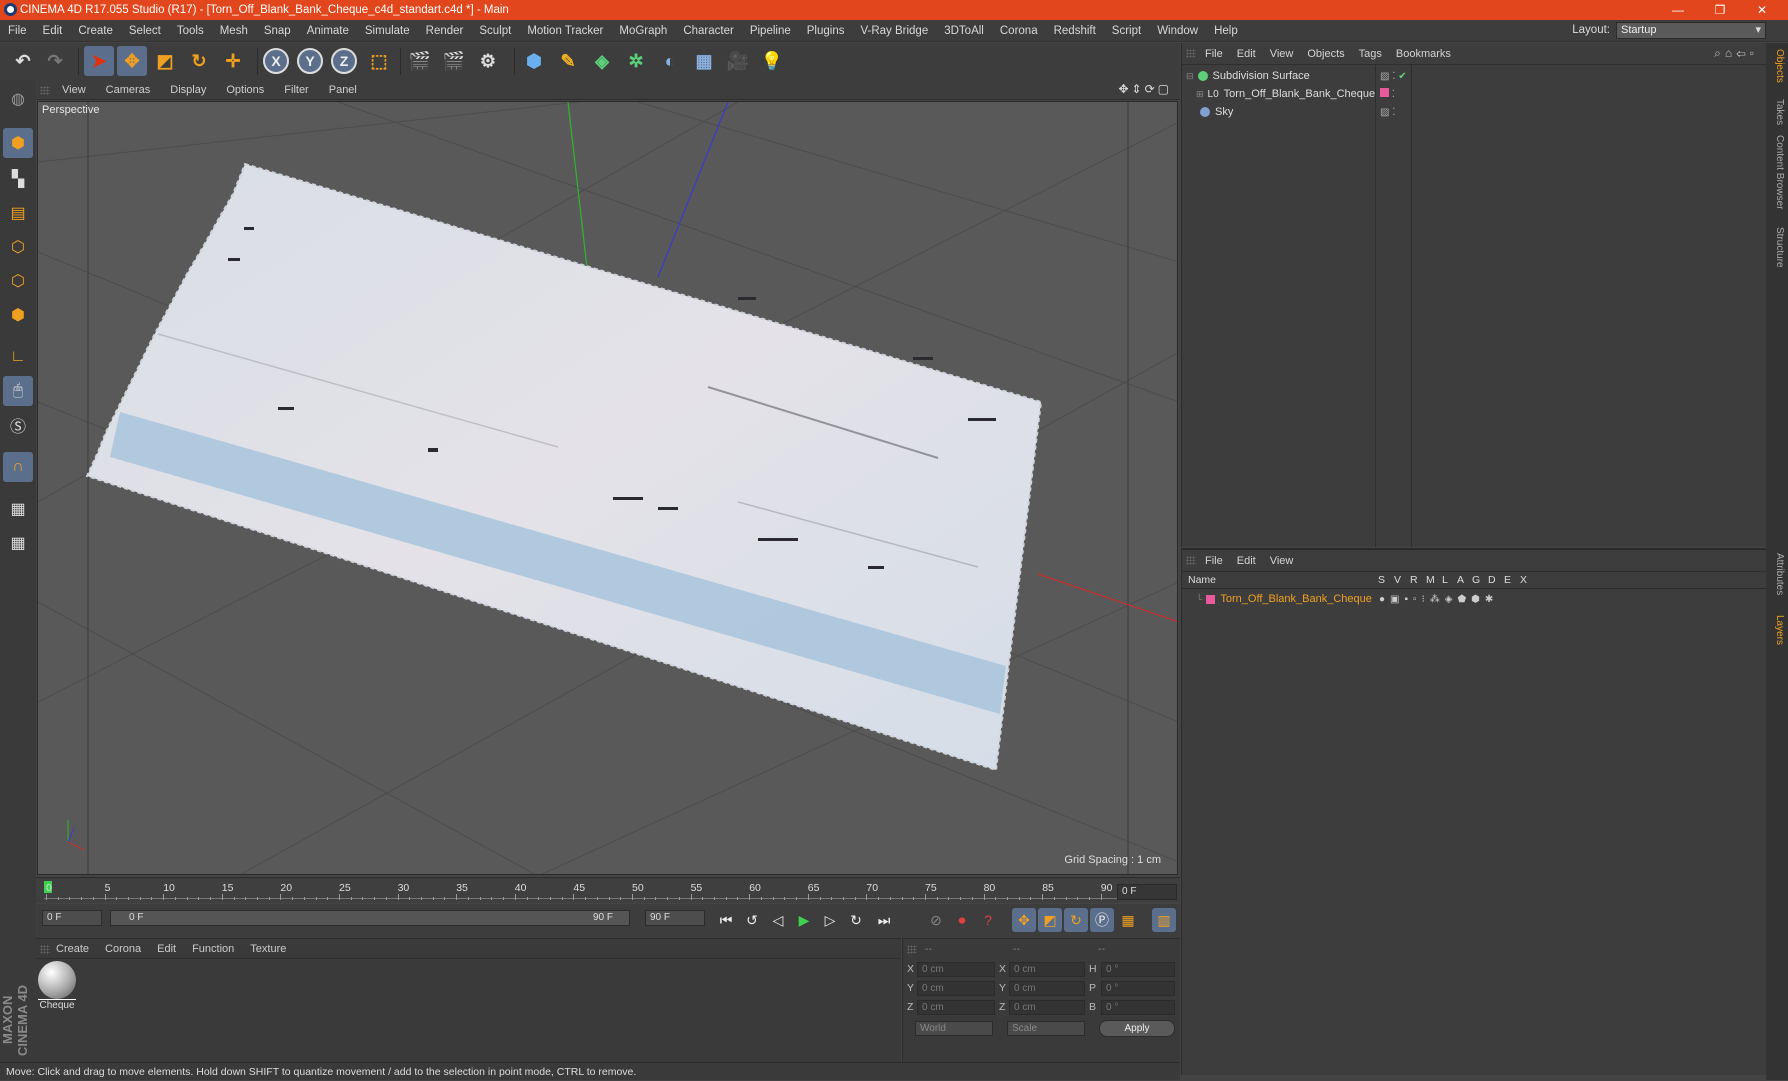  What do you see at coordinates (99, 61) in the screenshot?
I see `live-selection-icon: ➤` at bounding box center [99, 61].